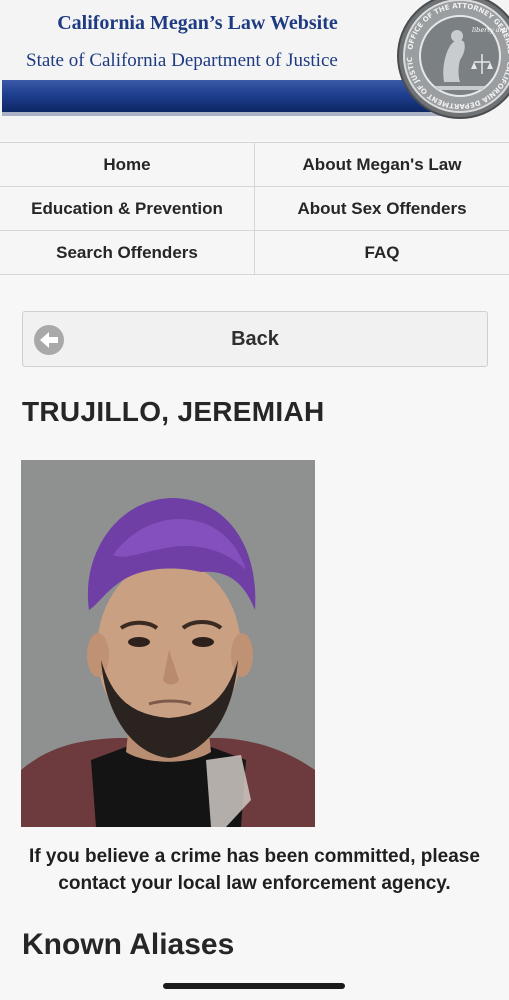 This screenshot has width=509, height=1000. What do you see at coordinates (197, 23) in the screenshot?
I see `site-title: California Megan’s Law Website` at bounding box center [197, 23].